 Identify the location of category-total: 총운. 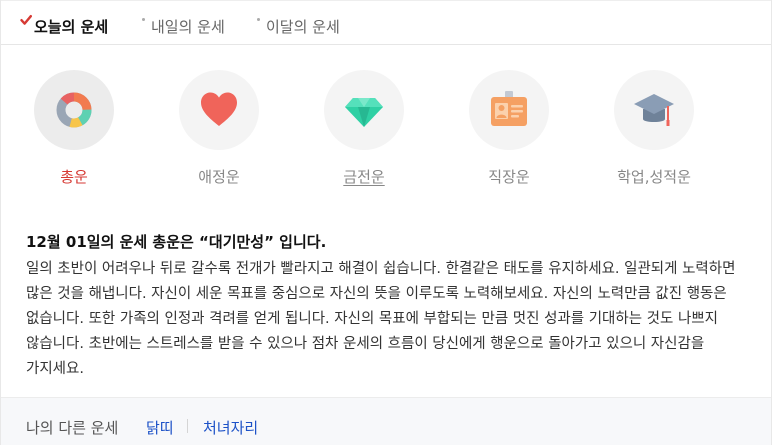
(74, 128).